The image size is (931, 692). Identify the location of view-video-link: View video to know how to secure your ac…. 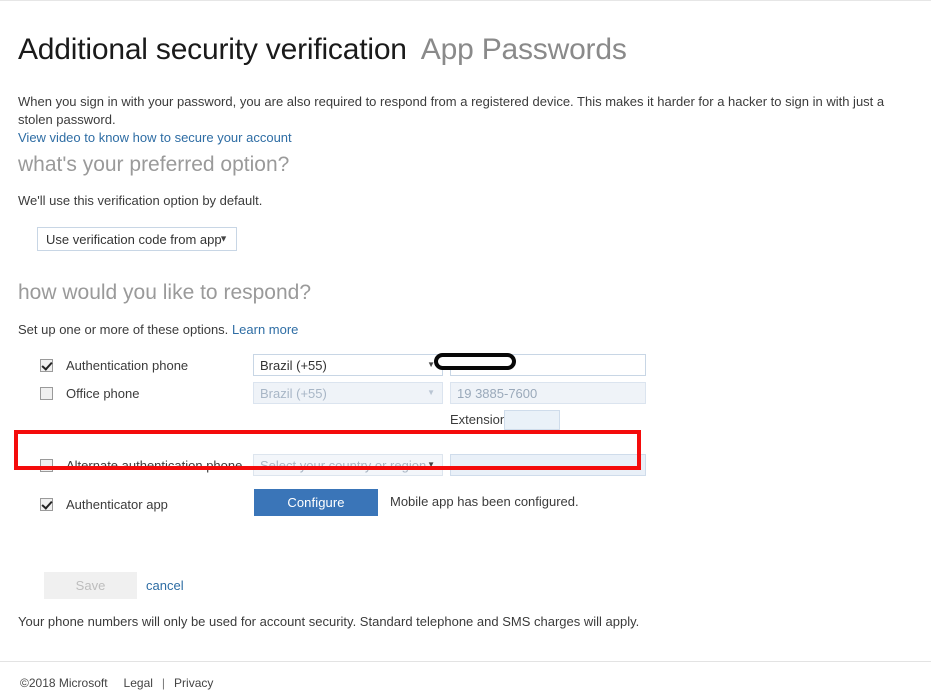
(155, 137).